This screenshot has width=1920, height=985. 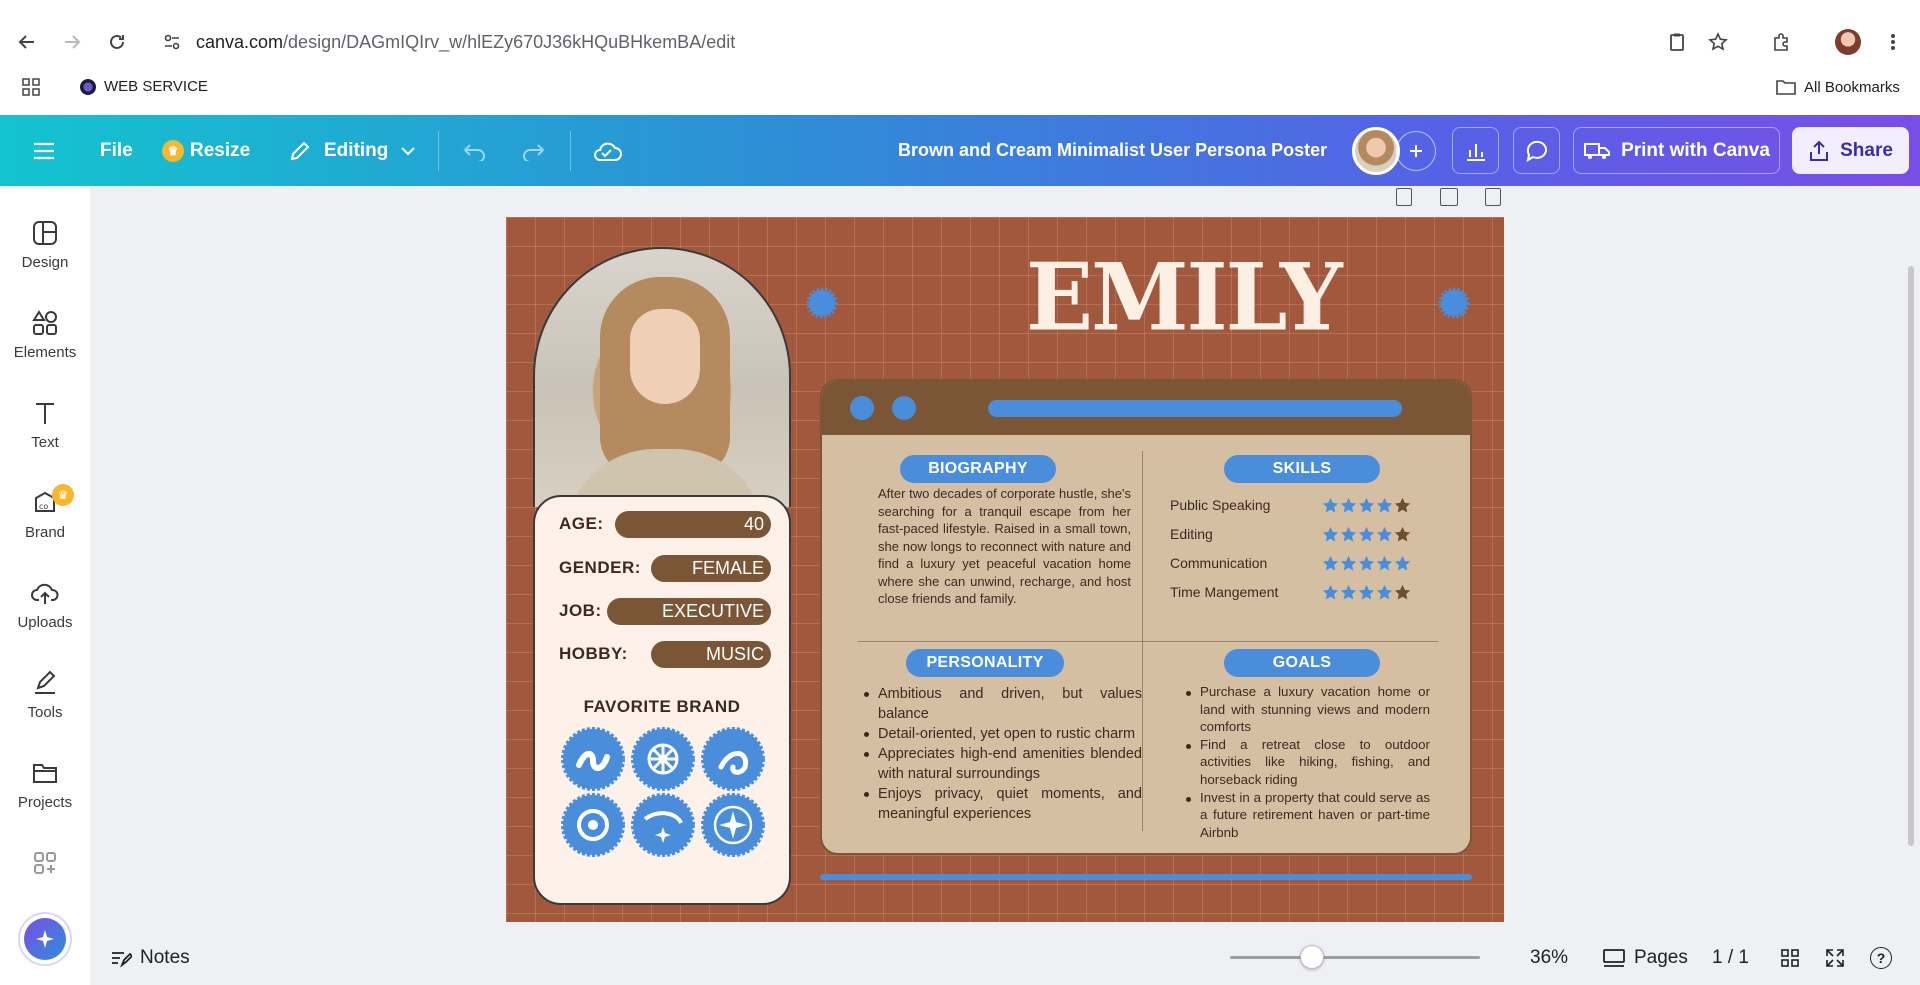 What do you see at coordinates (1838, 87) in the screenshot?
I see `all-bookmarks: All Bookmarks` at bounding box center [1838, 87].